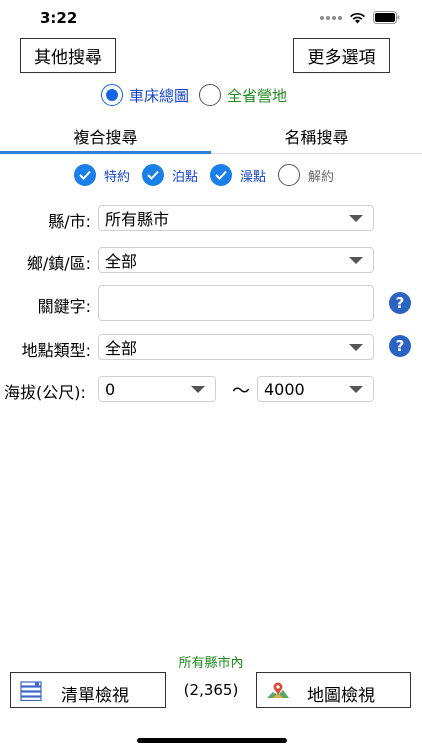  Describe the element at coordinates (210, 95) in the screenshot. I see `radio-campgrounds` at that location.